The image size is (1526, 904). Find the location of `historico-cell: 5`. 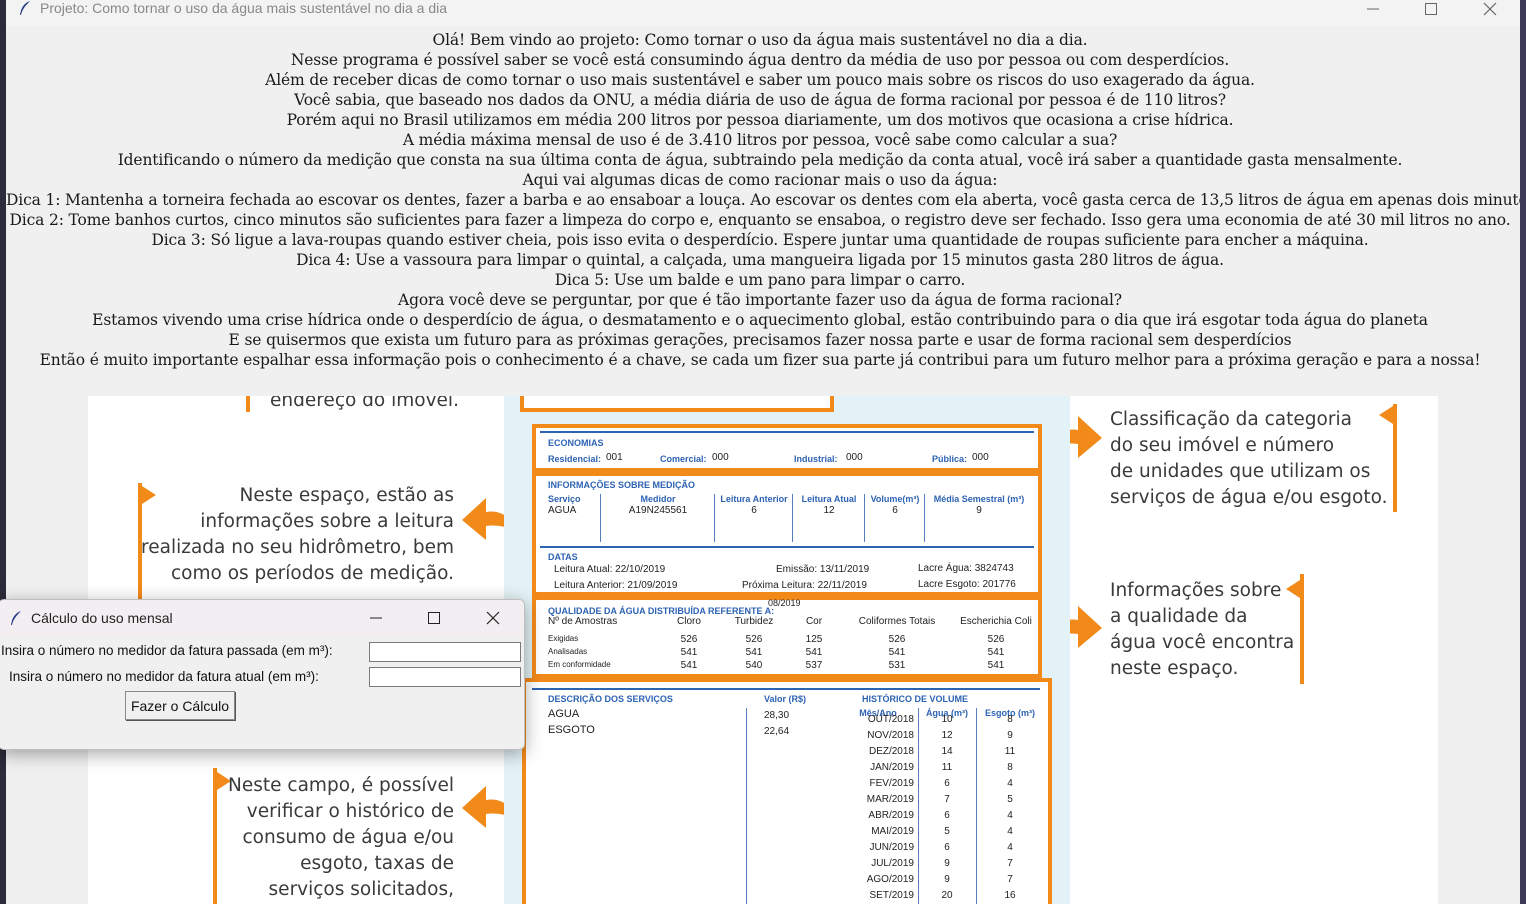

historico-cell: 5 is located at coordinates (947, 831).